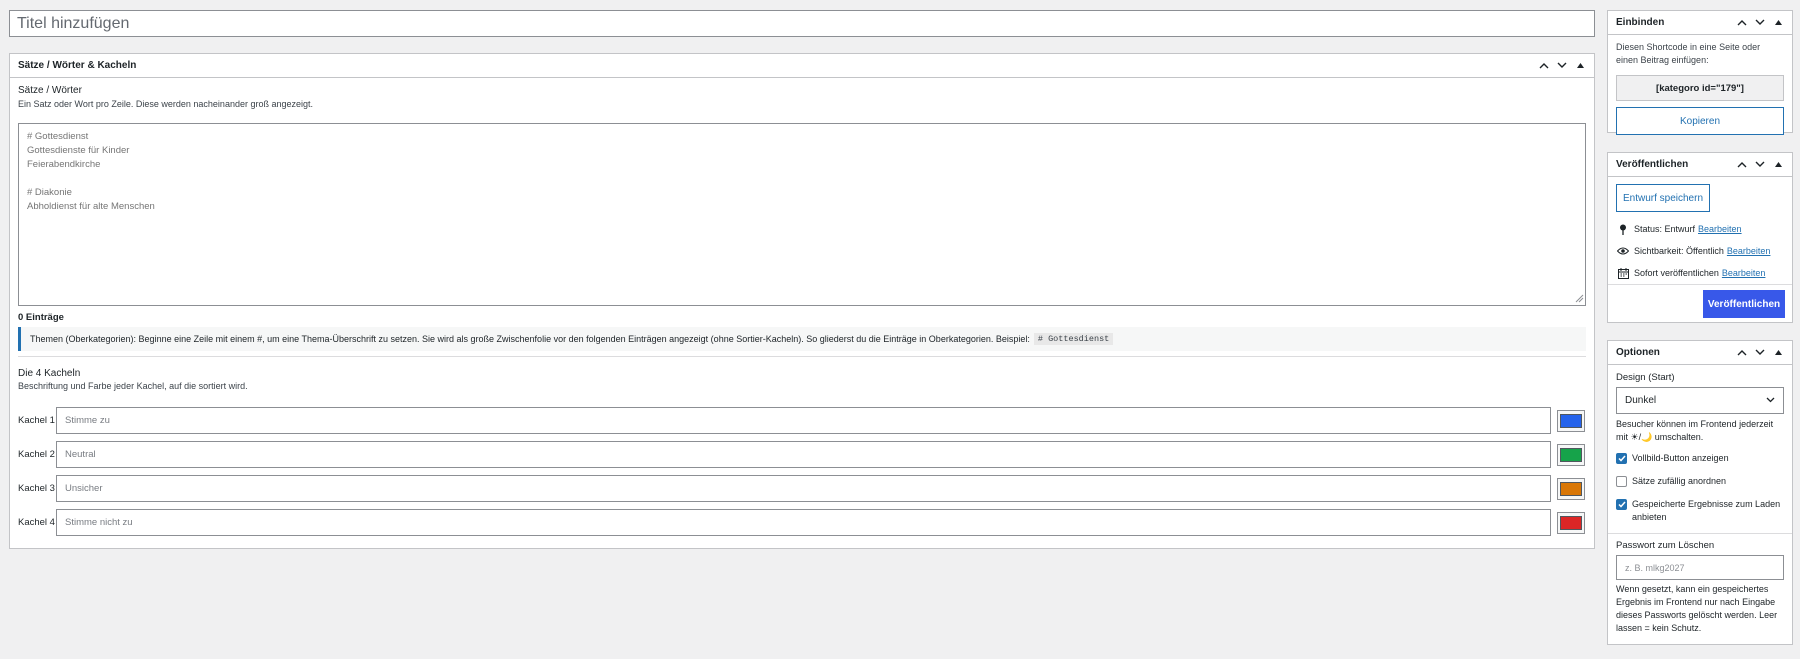 The image size is (1800, 659). I want to click on status-label: Status: Entwurf, so click(1665, 229).